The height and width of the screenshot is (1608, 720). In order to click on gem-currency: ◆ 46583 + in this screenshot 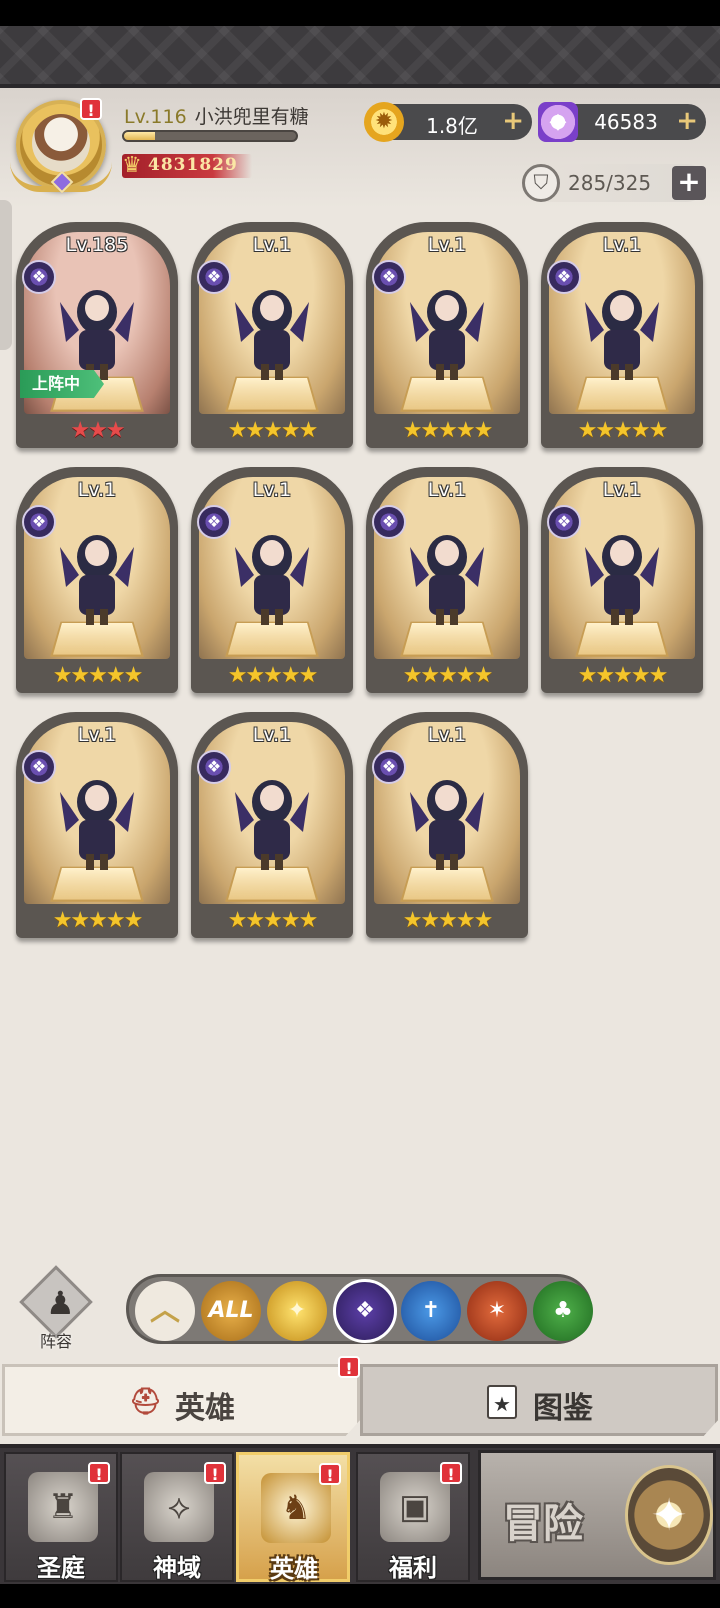, I will do `click(622, 122)`.